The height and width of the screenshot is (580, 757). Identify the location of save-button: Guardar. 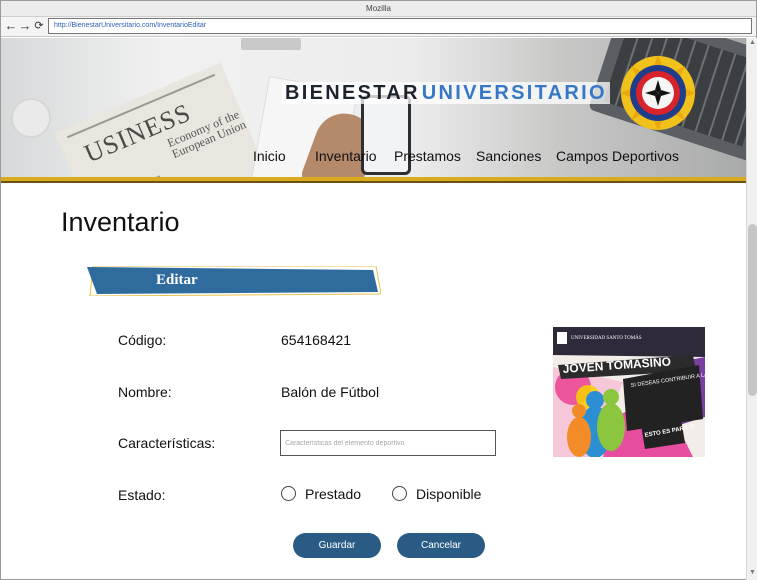
(337, 545).